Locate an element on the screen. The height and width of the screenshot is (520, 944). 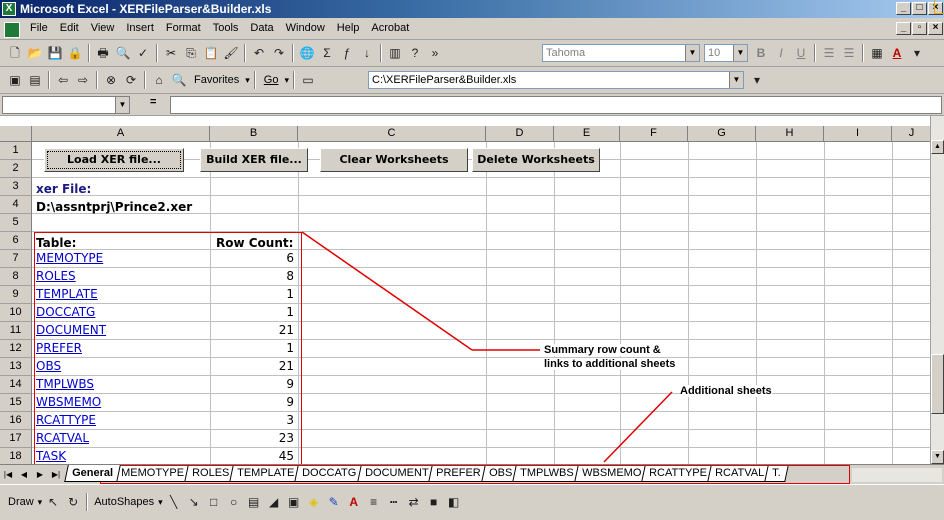
sheet-tab-label: General is located at coordinates (93, 473).